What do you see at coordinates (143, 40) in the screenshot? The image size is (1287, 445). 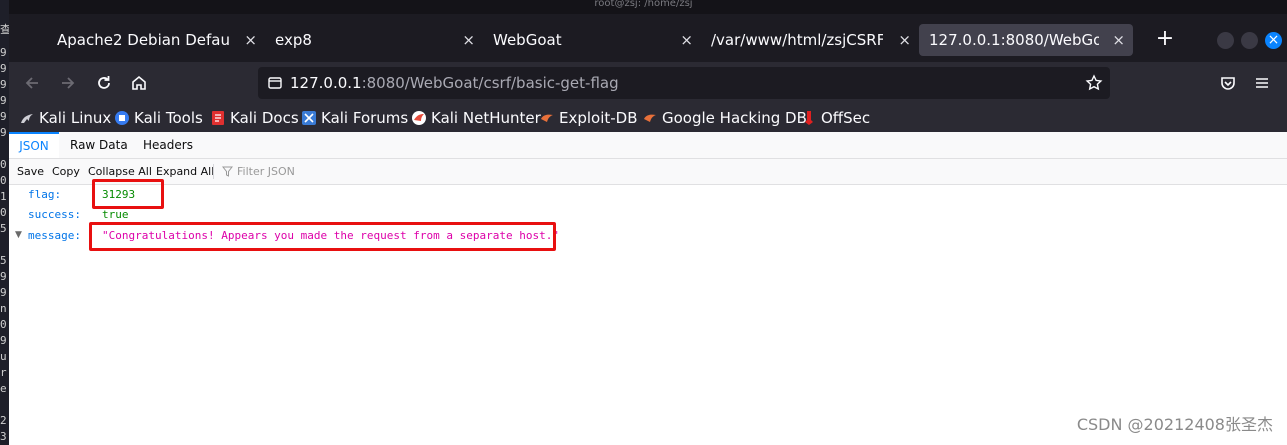 I see `tab-label: Apache2 Debian Default Page` at bounding box center [143, 40].